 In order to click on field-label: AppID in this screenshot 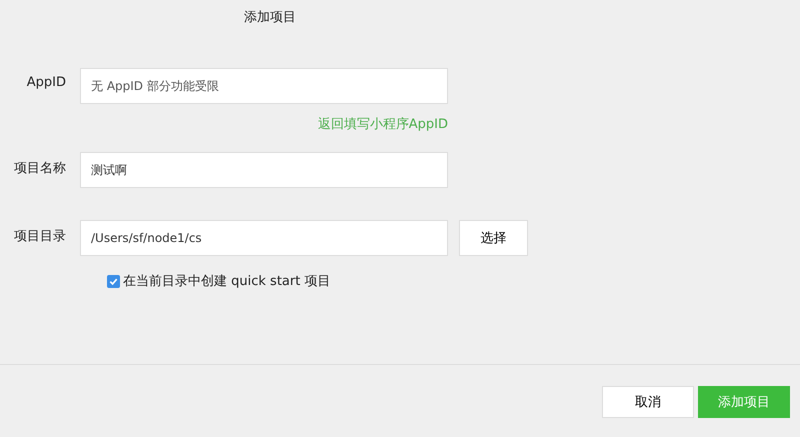, I will do `click(46, 82)`.